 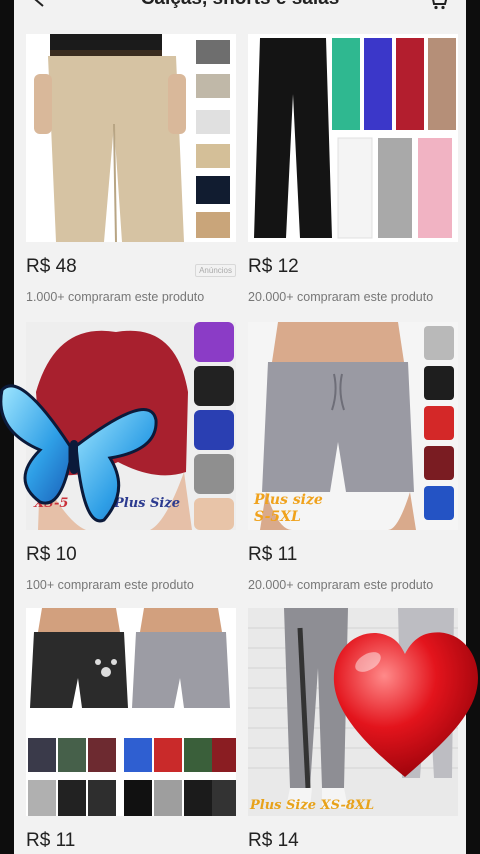 I want to click on size-overlay: Plus Size XS-8XL, so click(x=312, y=805).